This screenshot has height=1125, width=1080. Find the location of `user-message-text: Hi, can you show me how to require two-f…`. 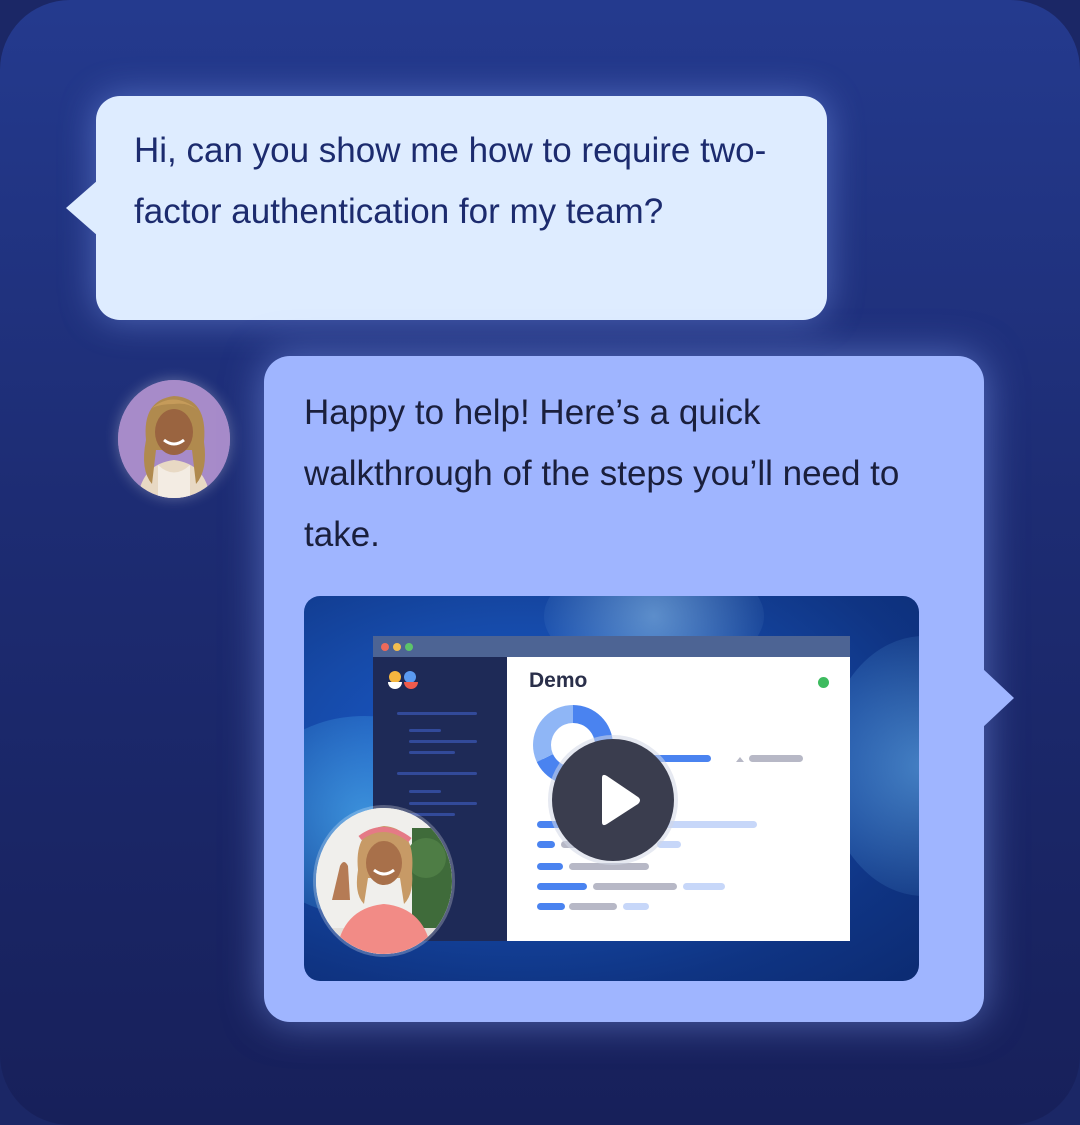

user-message-text: Hi, can you show me how to require two-f… is located at coordinates (450, 181).